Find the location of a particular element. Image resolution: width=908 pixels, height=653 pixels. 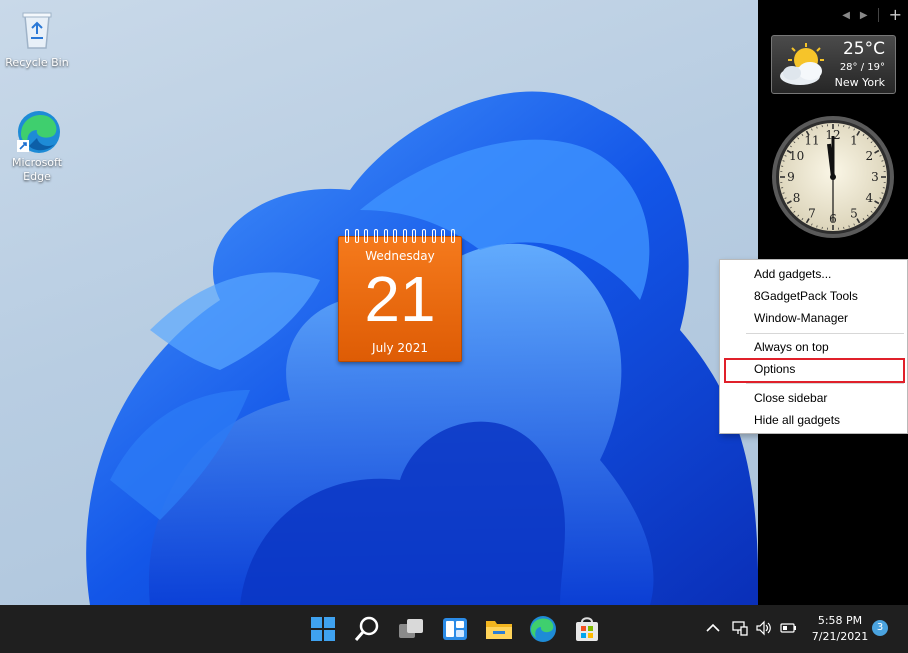

clock-numeral: 10 is located at coordinates (796, 156).